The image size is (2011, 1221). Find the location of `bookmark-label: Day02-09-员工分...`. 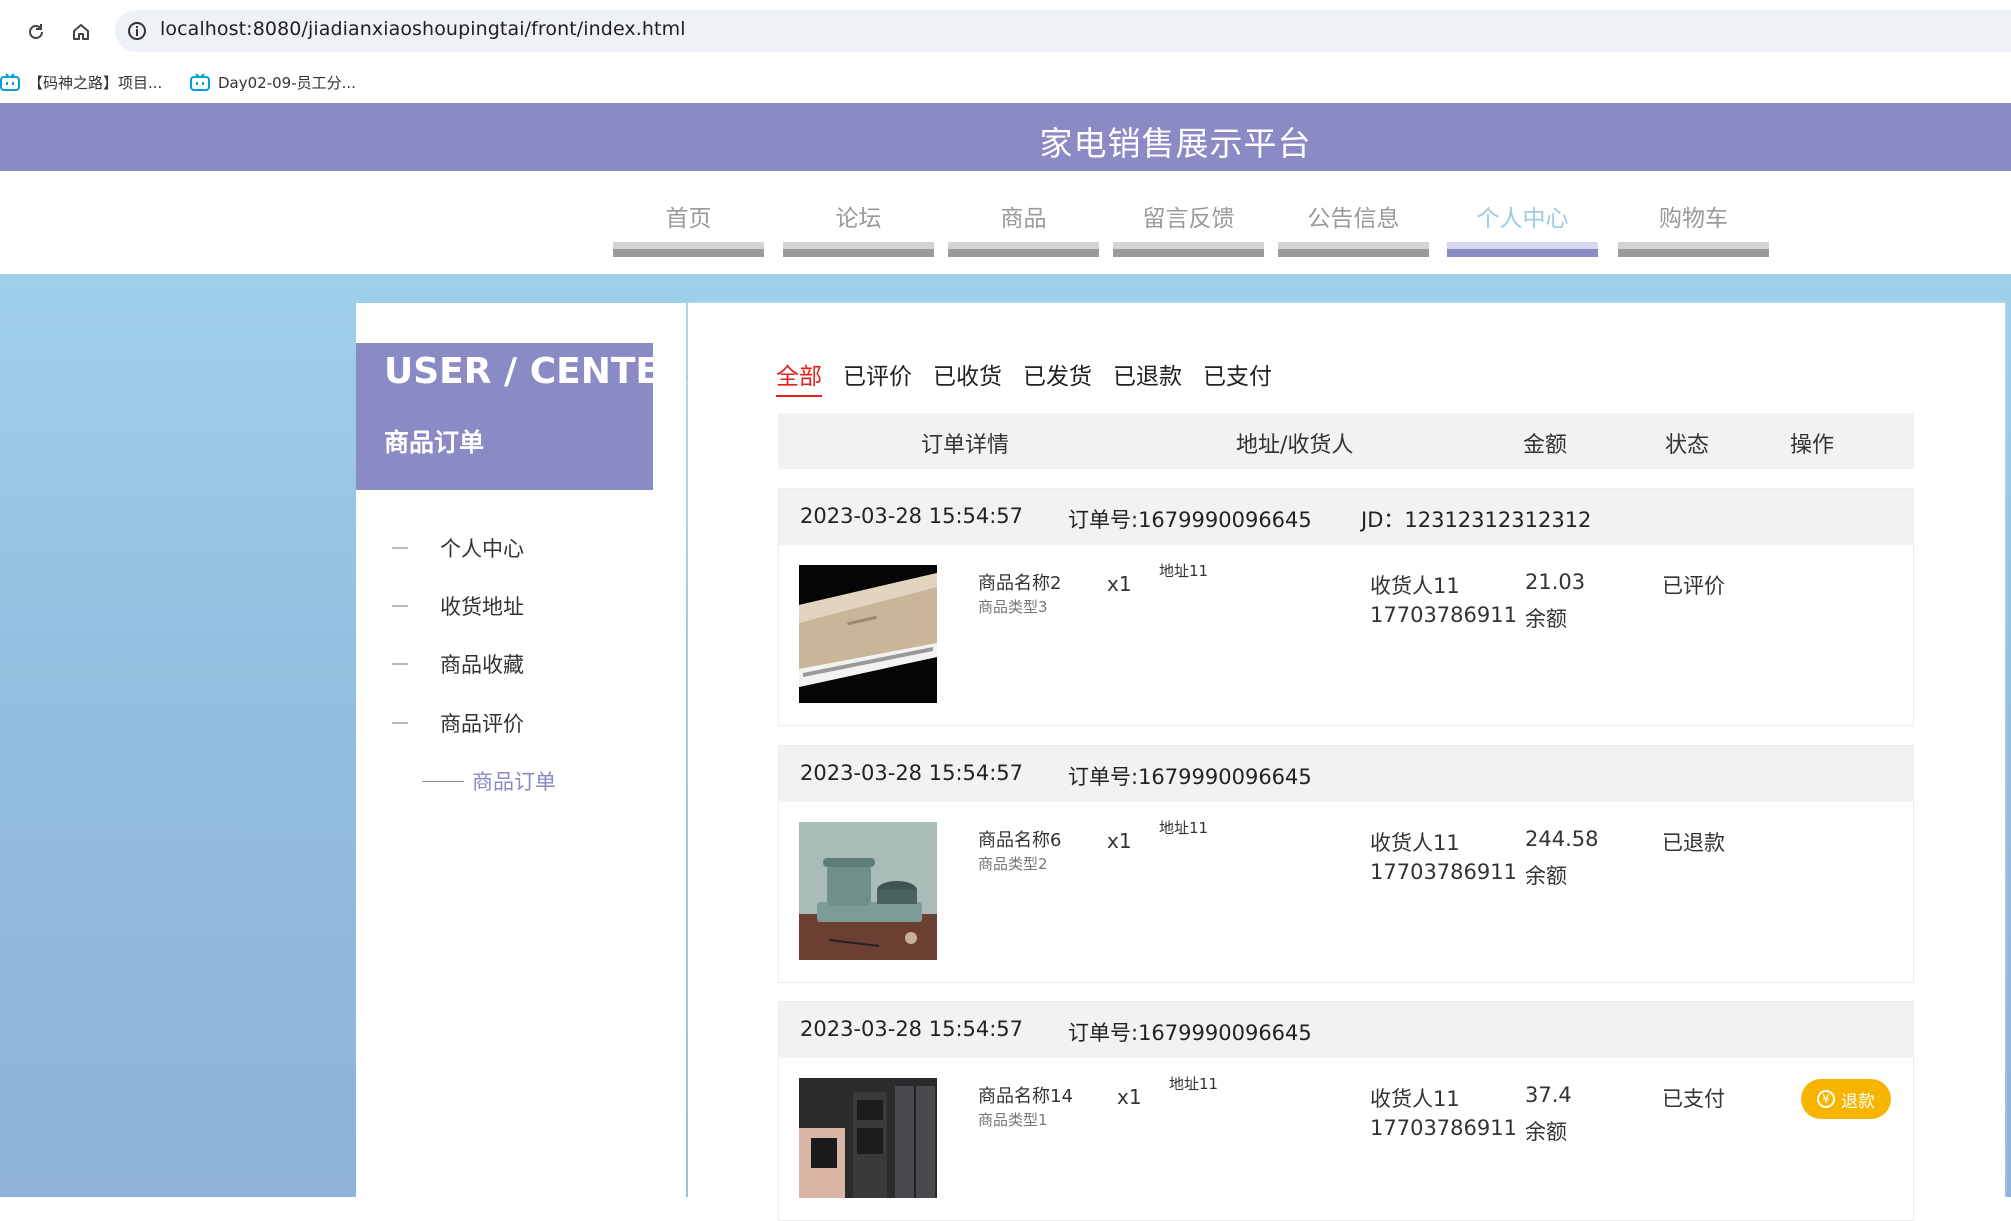

bookmark-label: Day02-09-员工分... is located at coordinates (287, 82).